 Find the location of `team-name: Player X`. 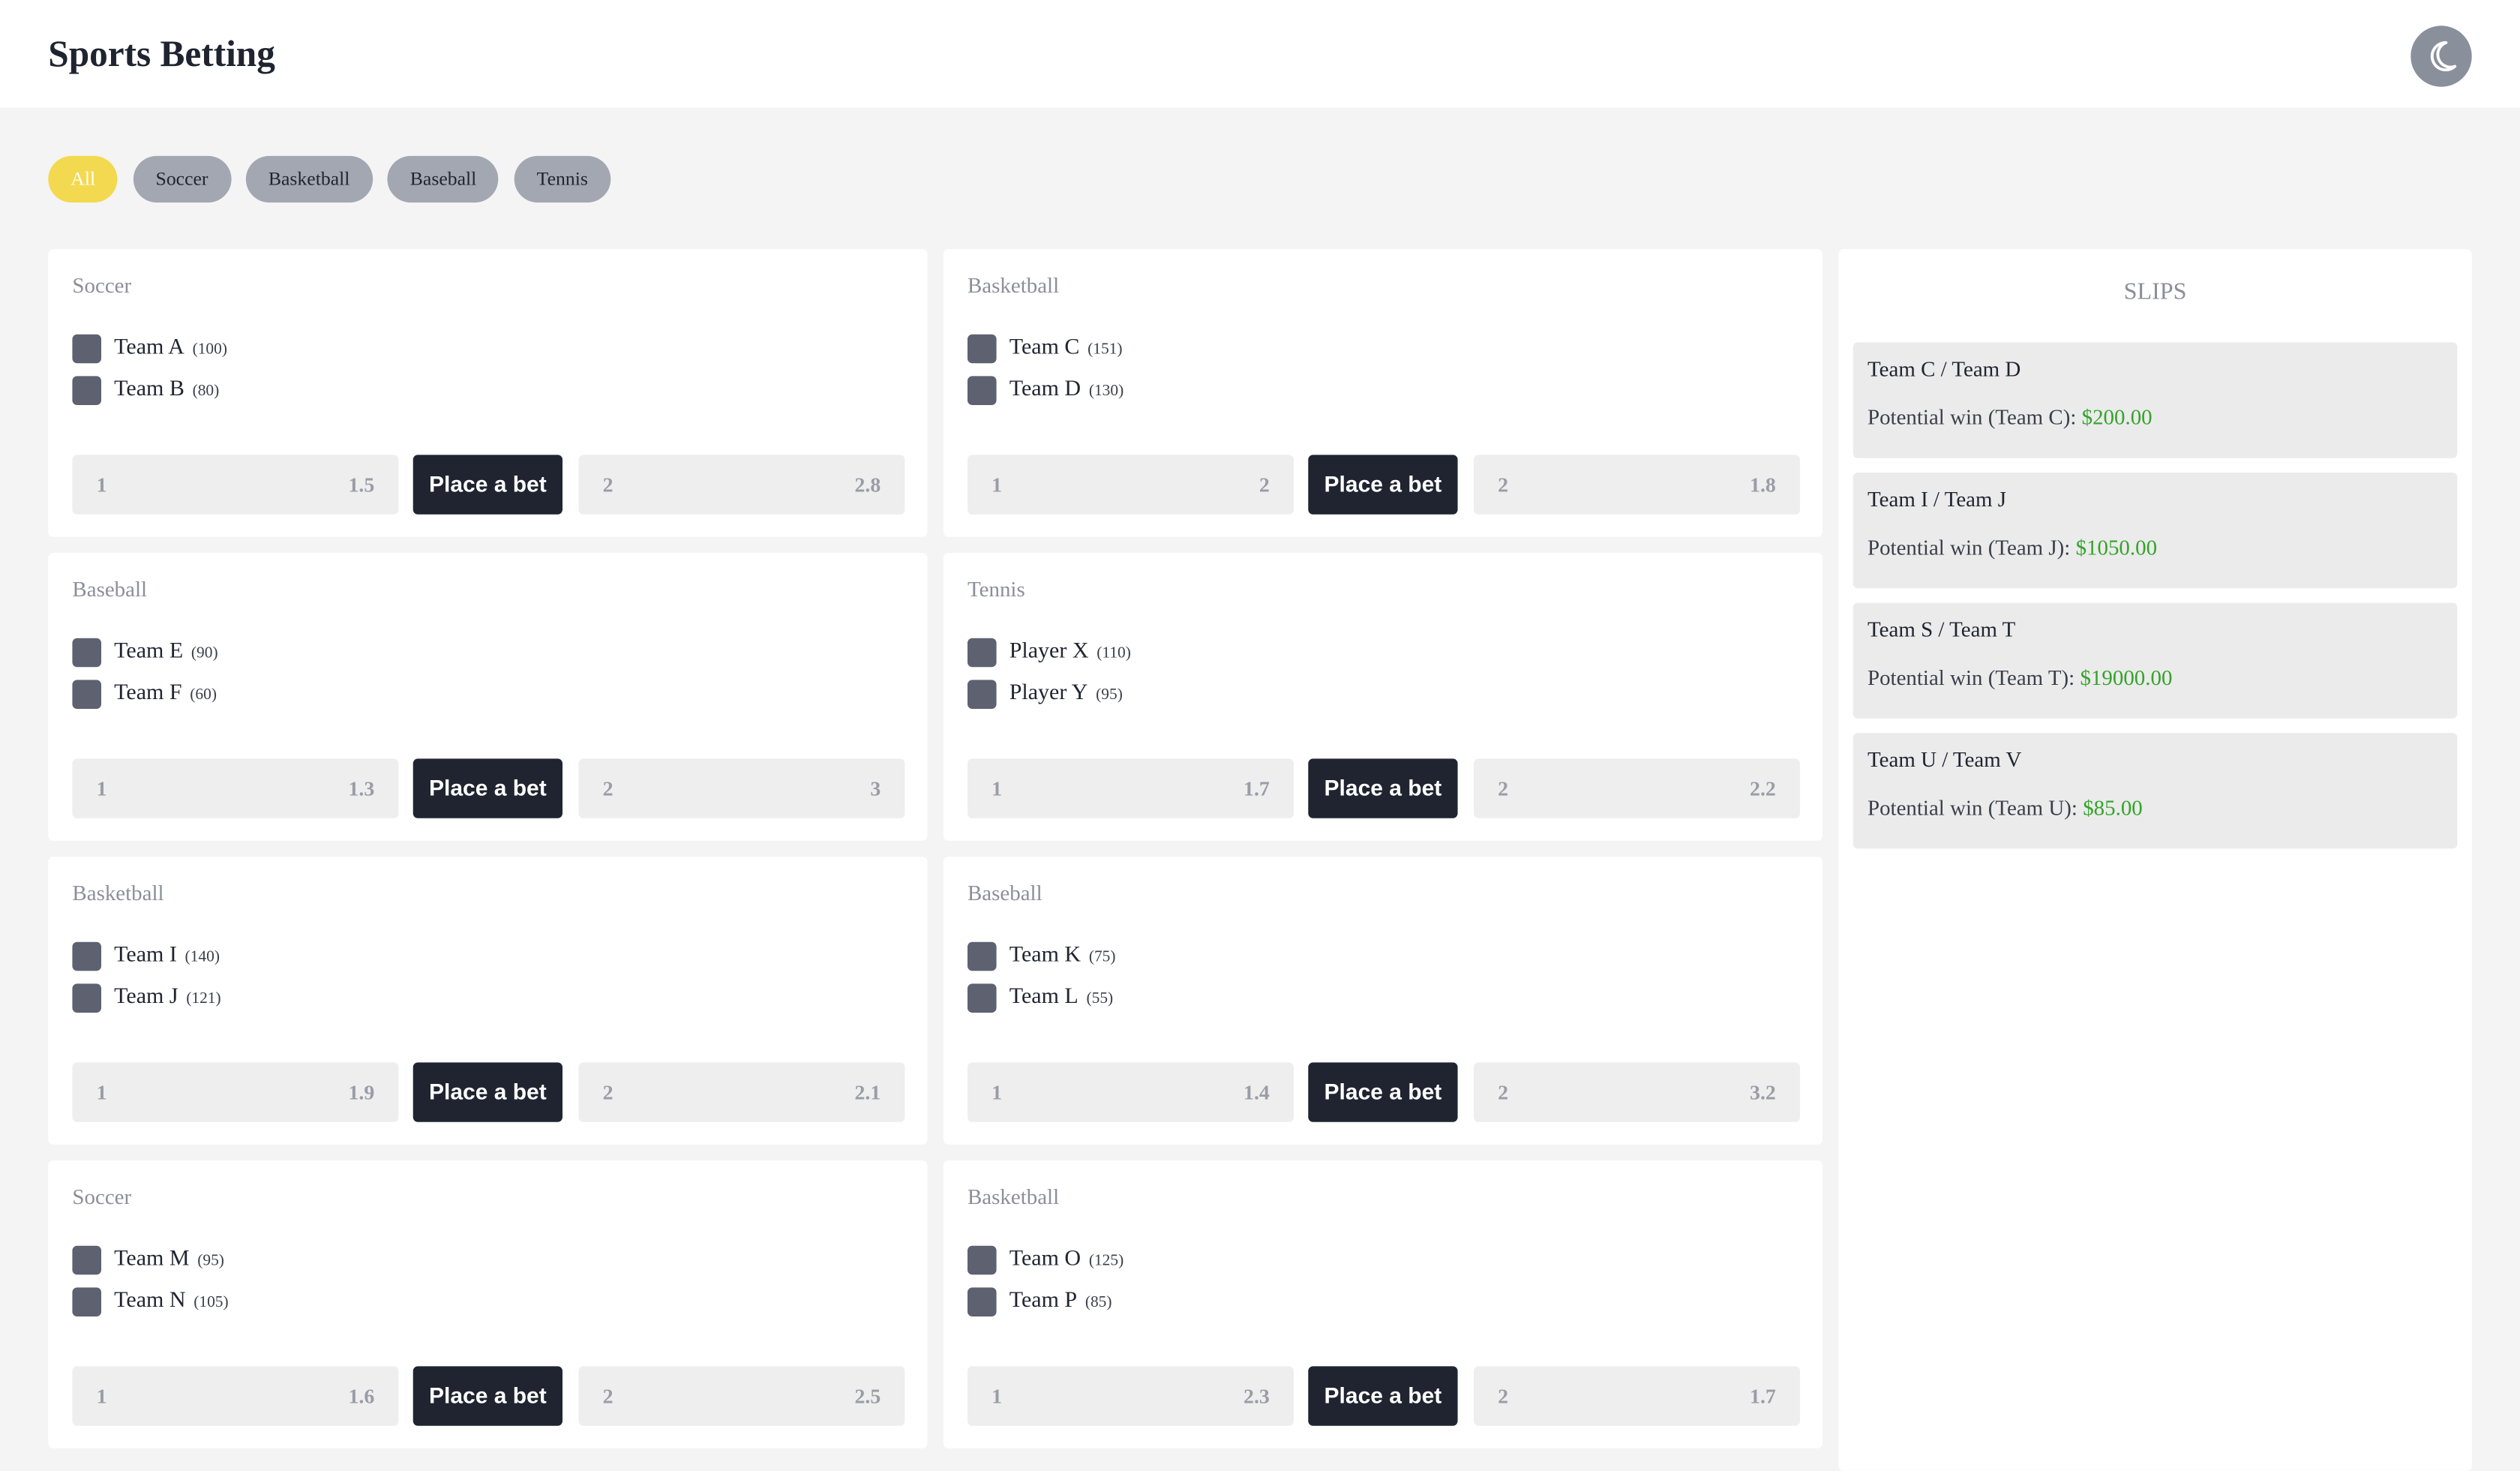

team-name: Player X is located at coordinates (1049, 651).